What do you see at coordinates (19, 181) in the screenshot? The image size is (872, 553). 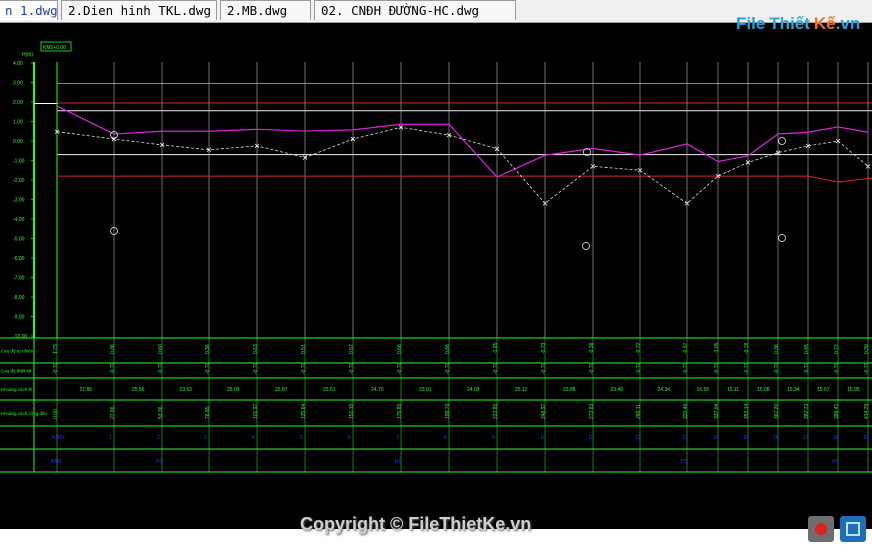 I see `y-tick-label: -2.00` at bounding box center [19, 181].